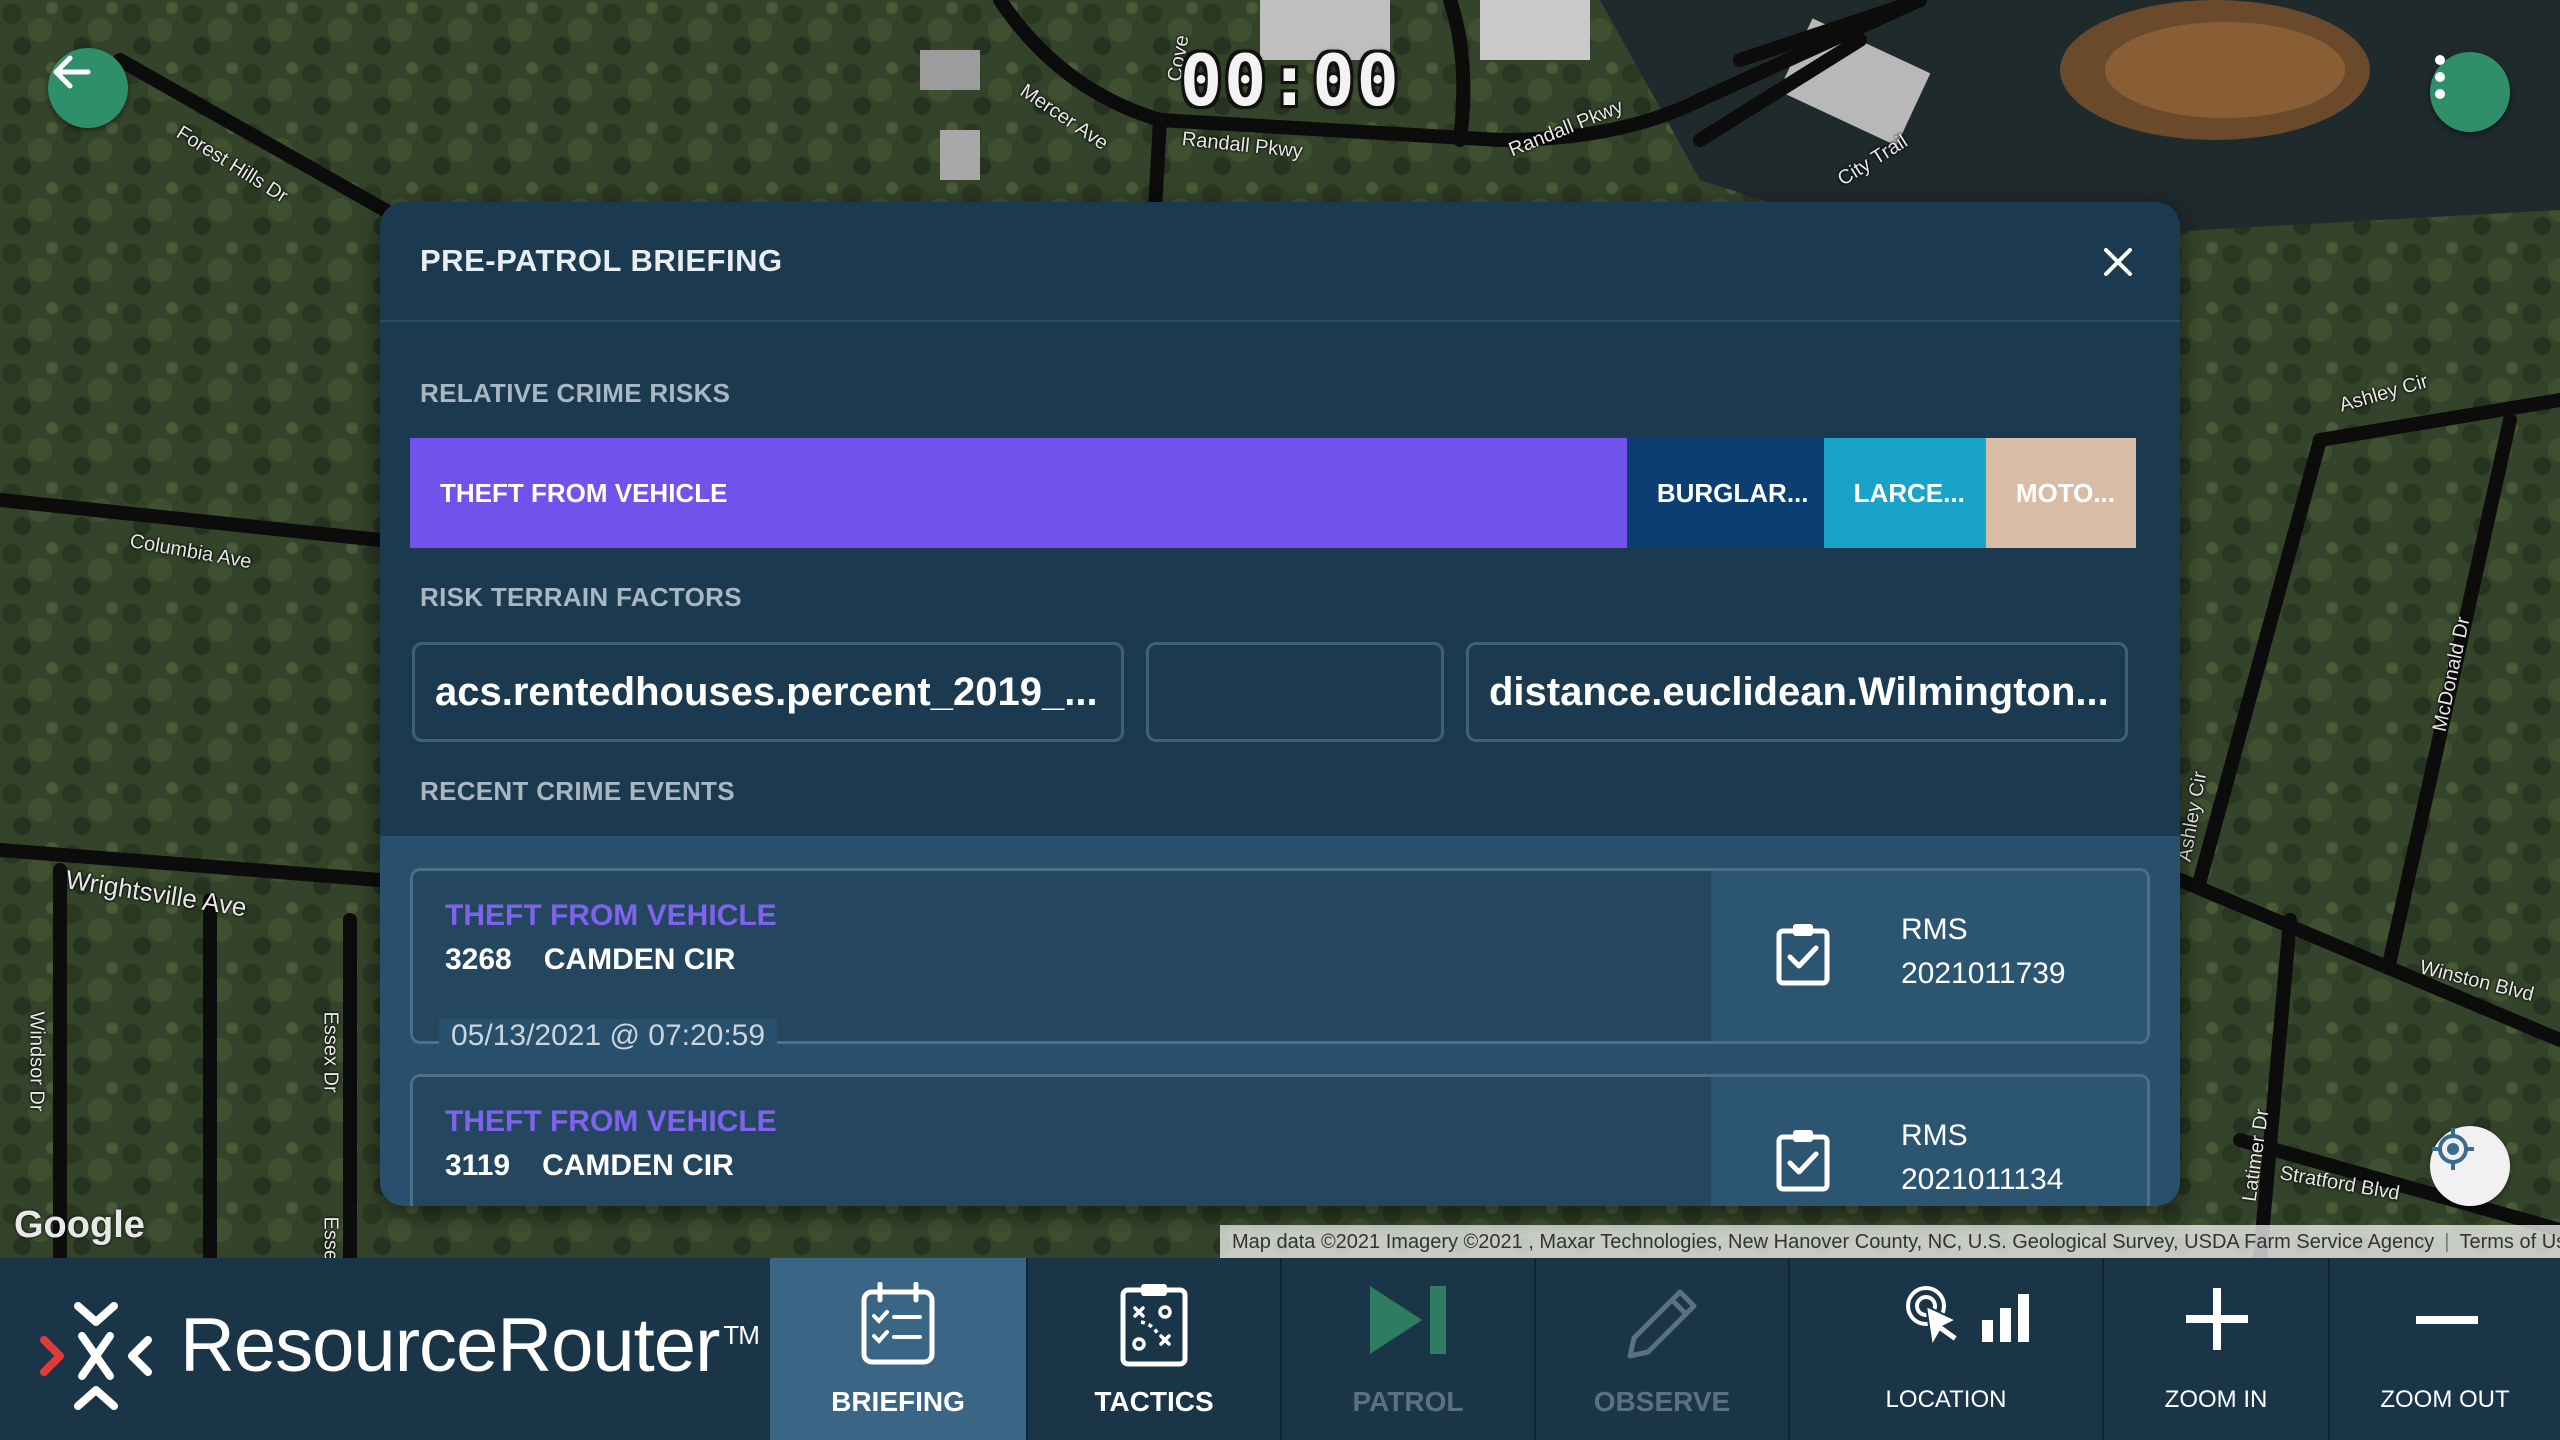 The image size is (2560, 1440). Describe the element at coordinates (1295, 692) in the screenshot. I see `terrain-factor-chip` at that location.